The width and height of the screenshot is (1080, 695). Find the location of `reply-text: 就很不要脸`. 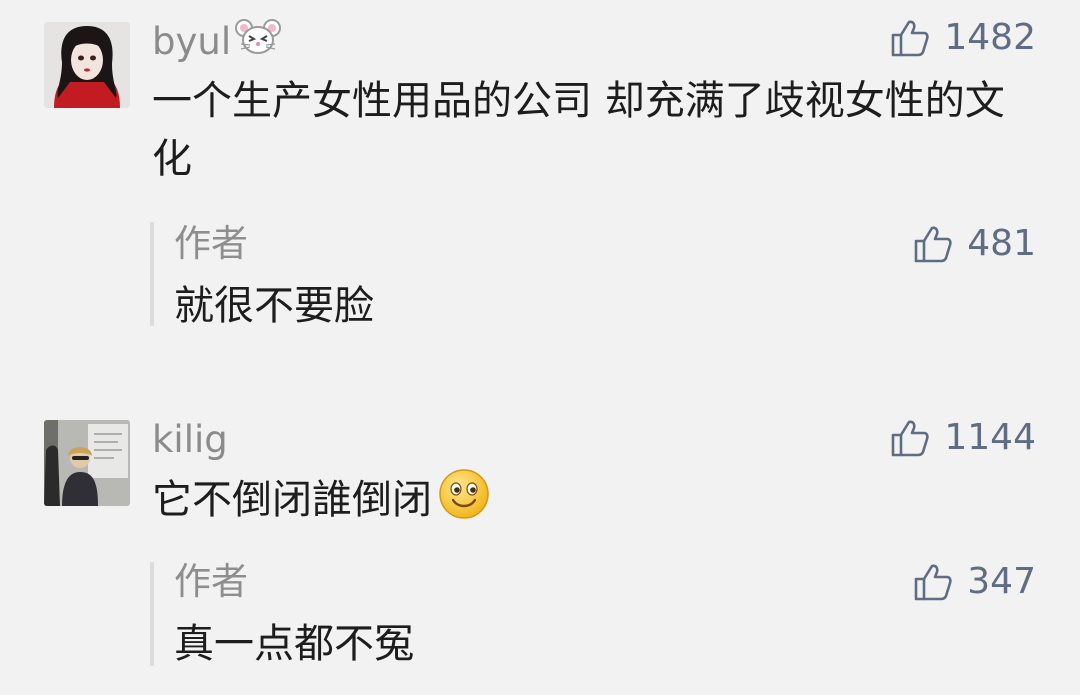

reply-text: 就很不要脸 is located at coordinates (274, 306).